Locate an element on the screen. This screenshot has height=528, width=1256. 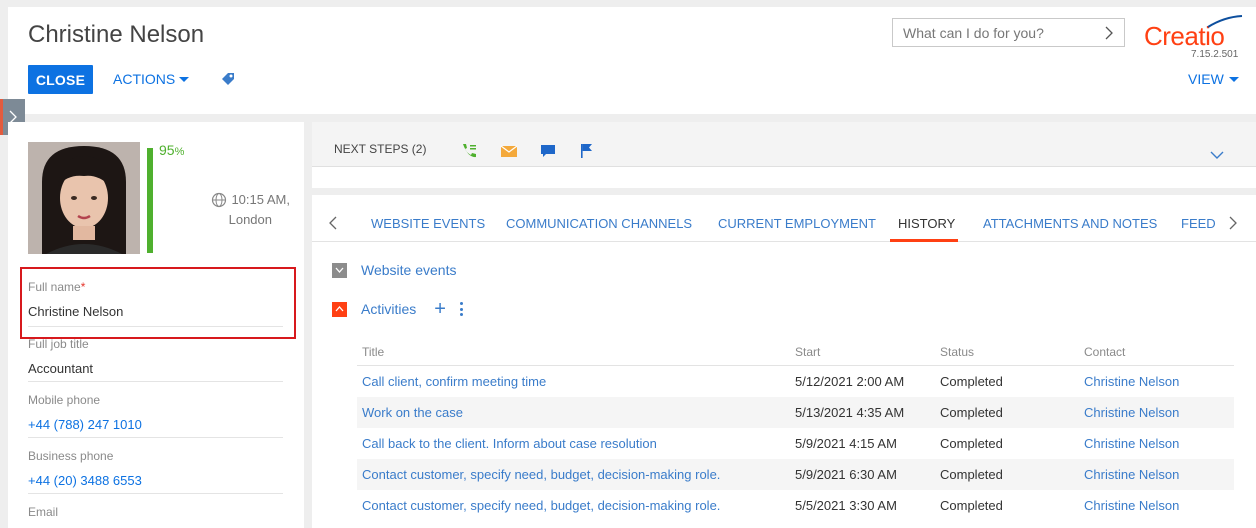
tab-communication-channels: COMMUNICATION CHANNELS is located at coordinates (599, 223).